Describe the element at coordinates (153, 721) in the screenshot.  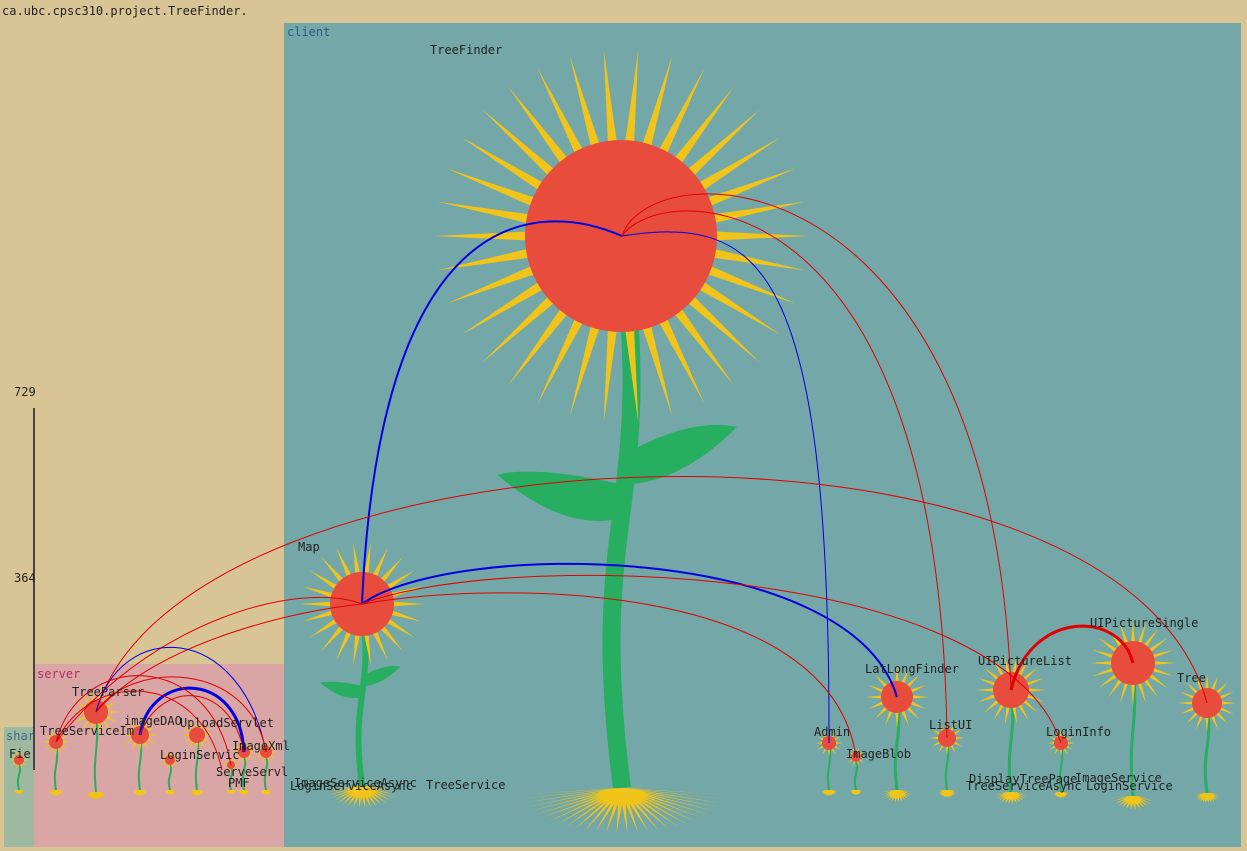
I see `class-label-imagedao: imageDAO` at that location.